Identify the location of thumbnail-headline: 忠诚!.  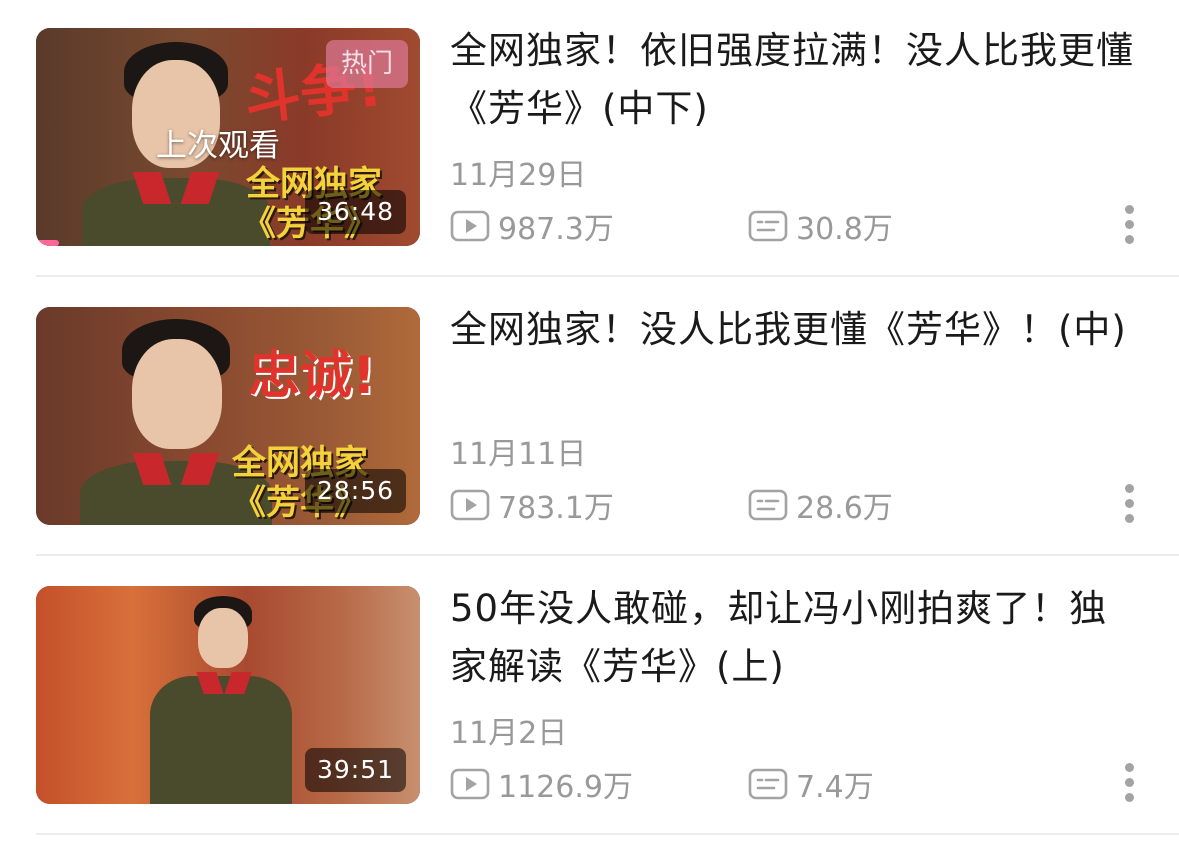
(312, 376).